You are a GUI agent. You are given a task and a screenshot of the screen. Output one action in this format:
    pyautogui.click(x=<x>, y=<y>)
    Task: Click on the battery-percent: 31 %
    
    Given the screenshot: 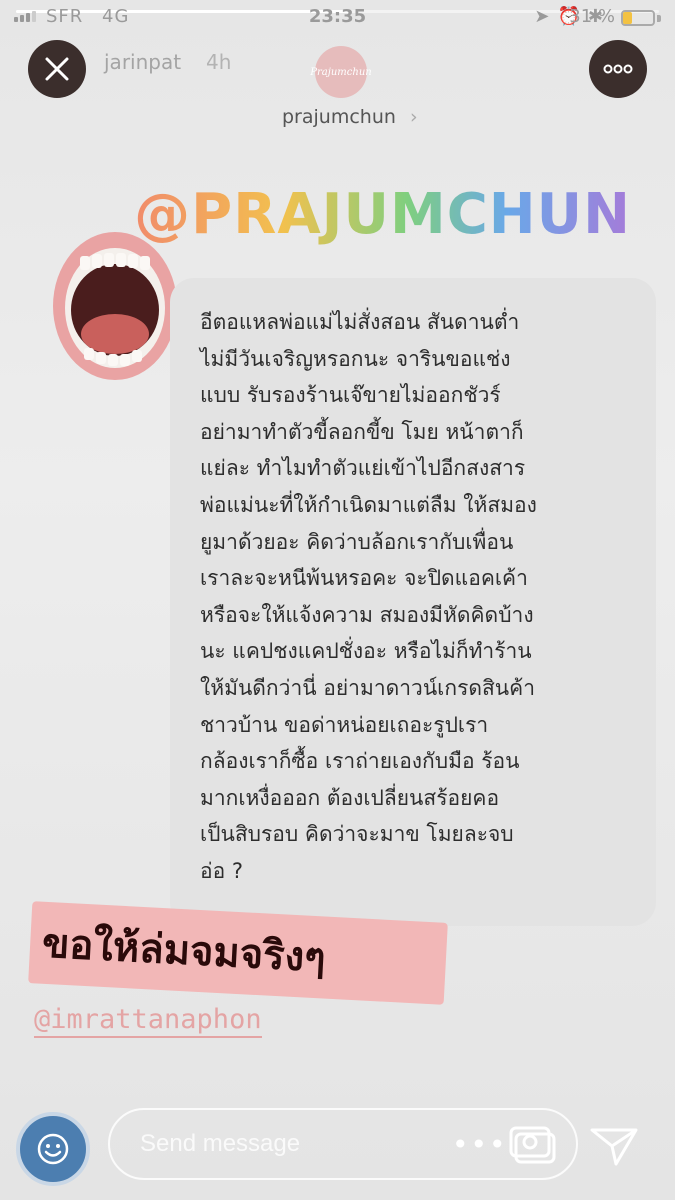 What is the action you would take?
    pyautogui.click(x=592, y=16)
    